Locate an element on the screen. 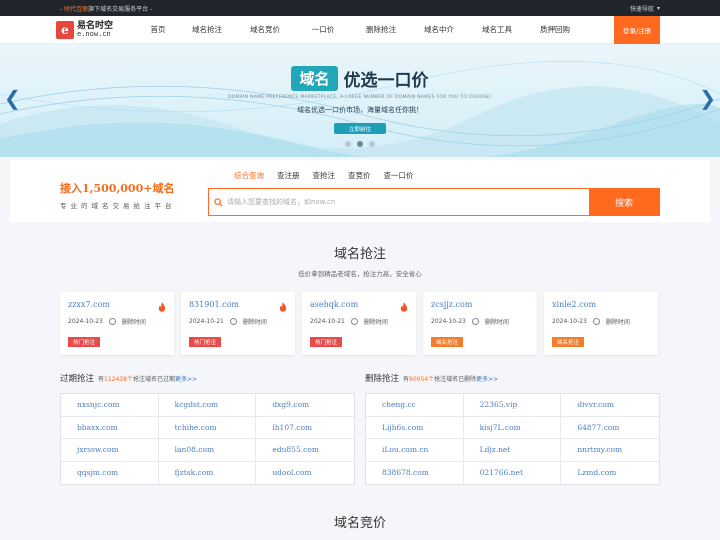 This screenshot has width=720, height=540. domain-link: Lzmd.com is located at coordinates (610, 473).